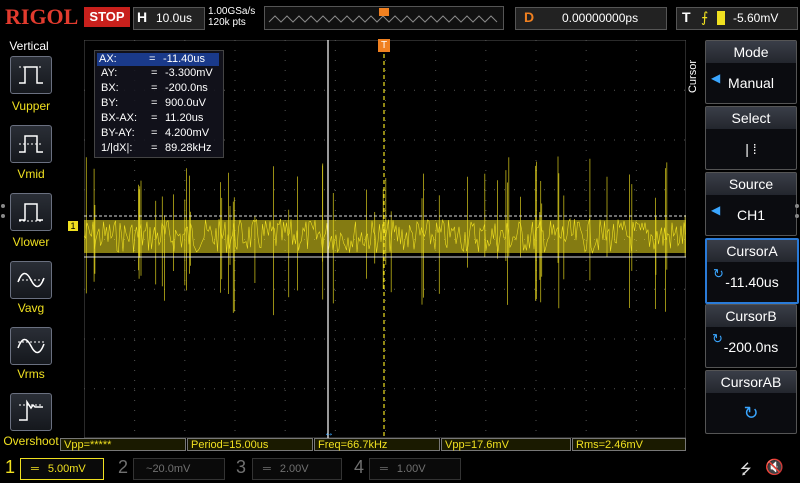  What do you see at coordinates (415, 469) in the screenshot?
I see `ch4-scale: ═ 1.00V` at bounding box center [415, 469].